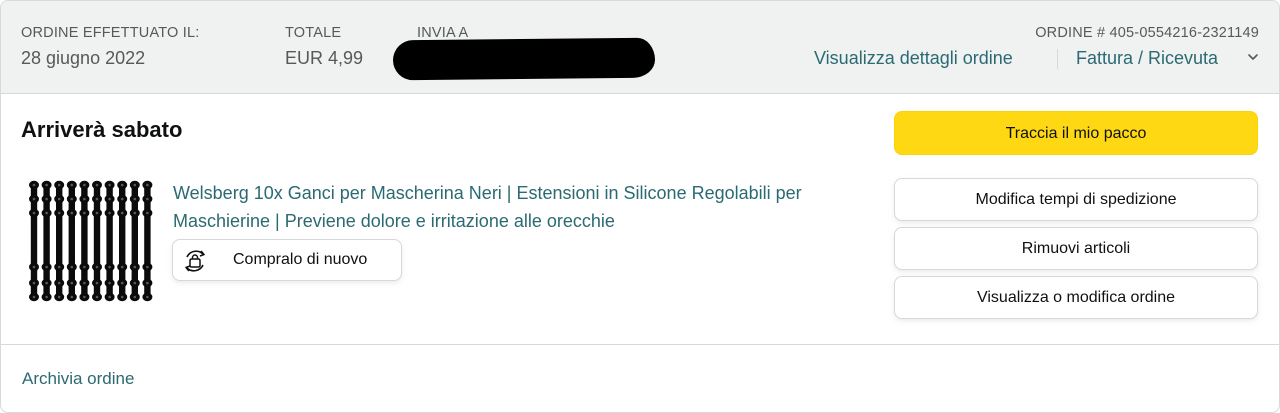  I want to click on section-divider, so click(640, 344).